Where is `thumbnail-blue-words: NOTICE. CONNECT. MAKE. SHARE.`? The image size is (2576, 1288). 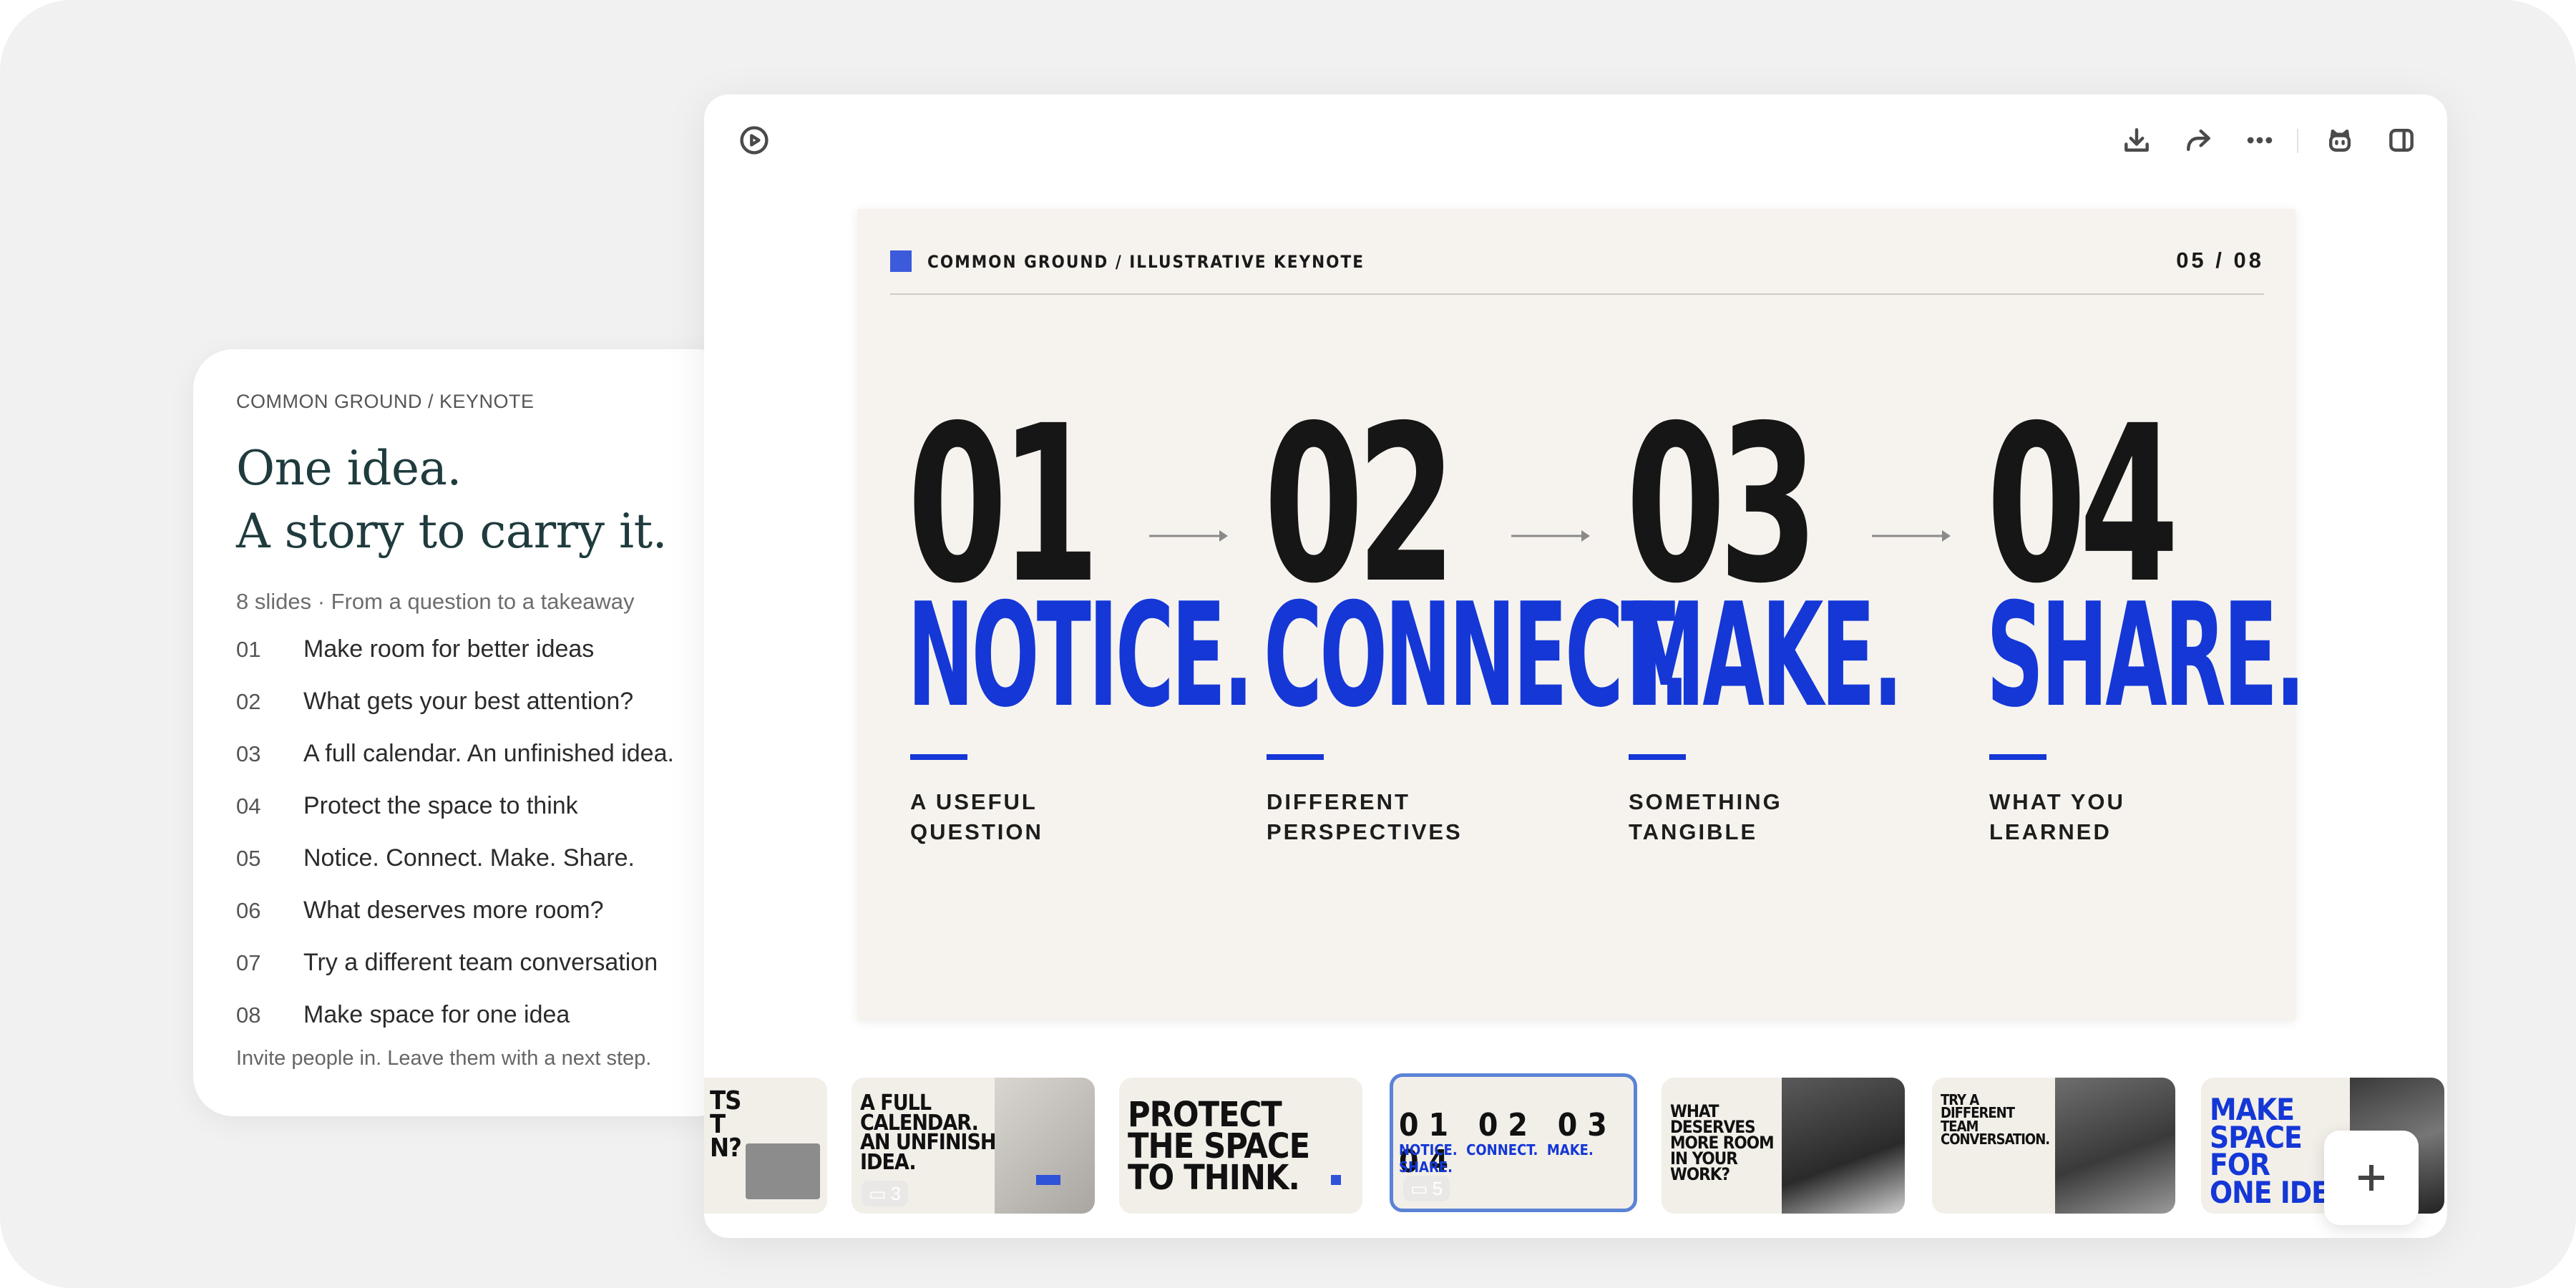 thumbnail-blue-words: NOTICE. CONNECT. MAKE. SHARE. is located at coordinates (1499, 1158).